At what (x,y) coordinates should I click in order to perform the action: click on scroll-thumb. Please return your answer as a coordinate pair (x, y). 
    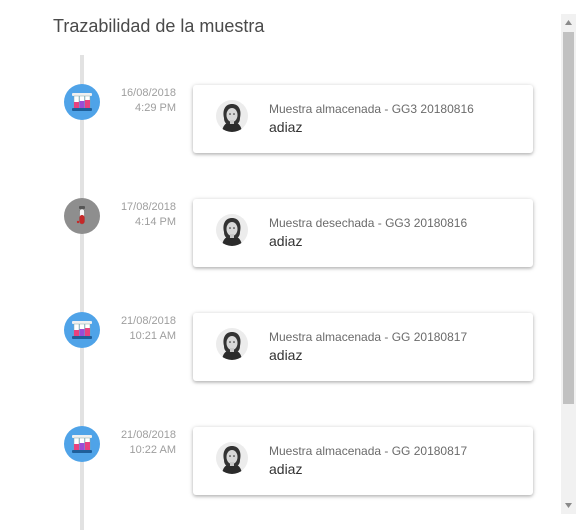
    Looking at the image, I should click on (568, 218).